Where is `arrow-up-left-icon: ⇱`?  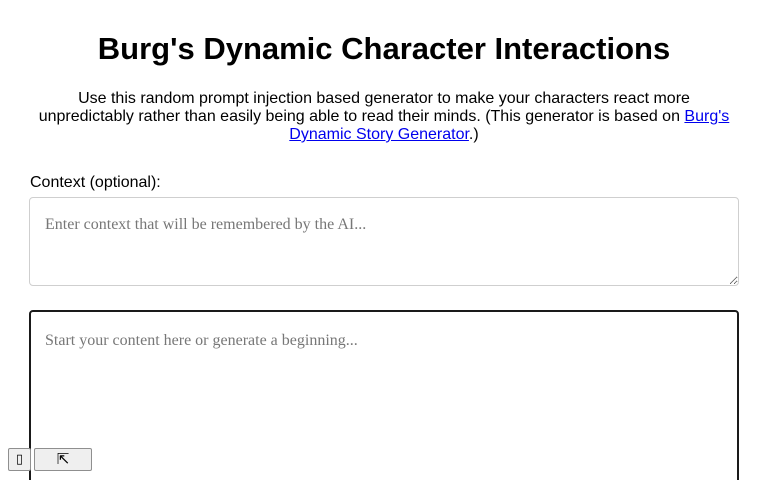 arrow-up-left-icon: ⇱ is located at coordinates (63, 459).